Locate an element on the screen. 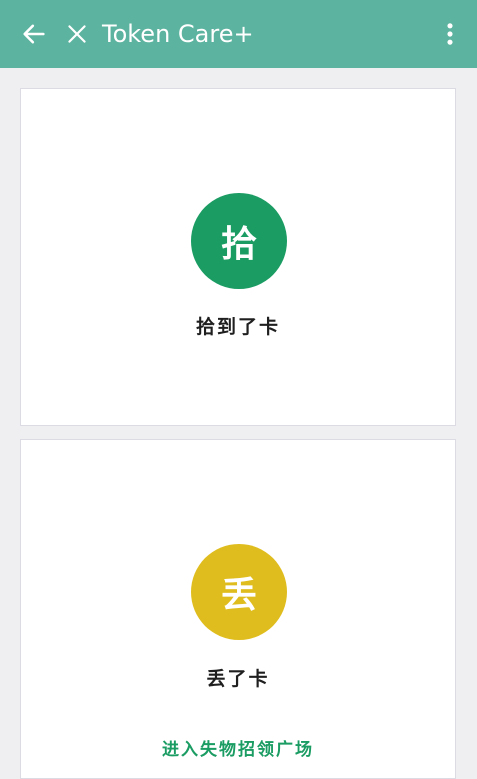  found-badge: 拾 is located at coordinates (239, 241).